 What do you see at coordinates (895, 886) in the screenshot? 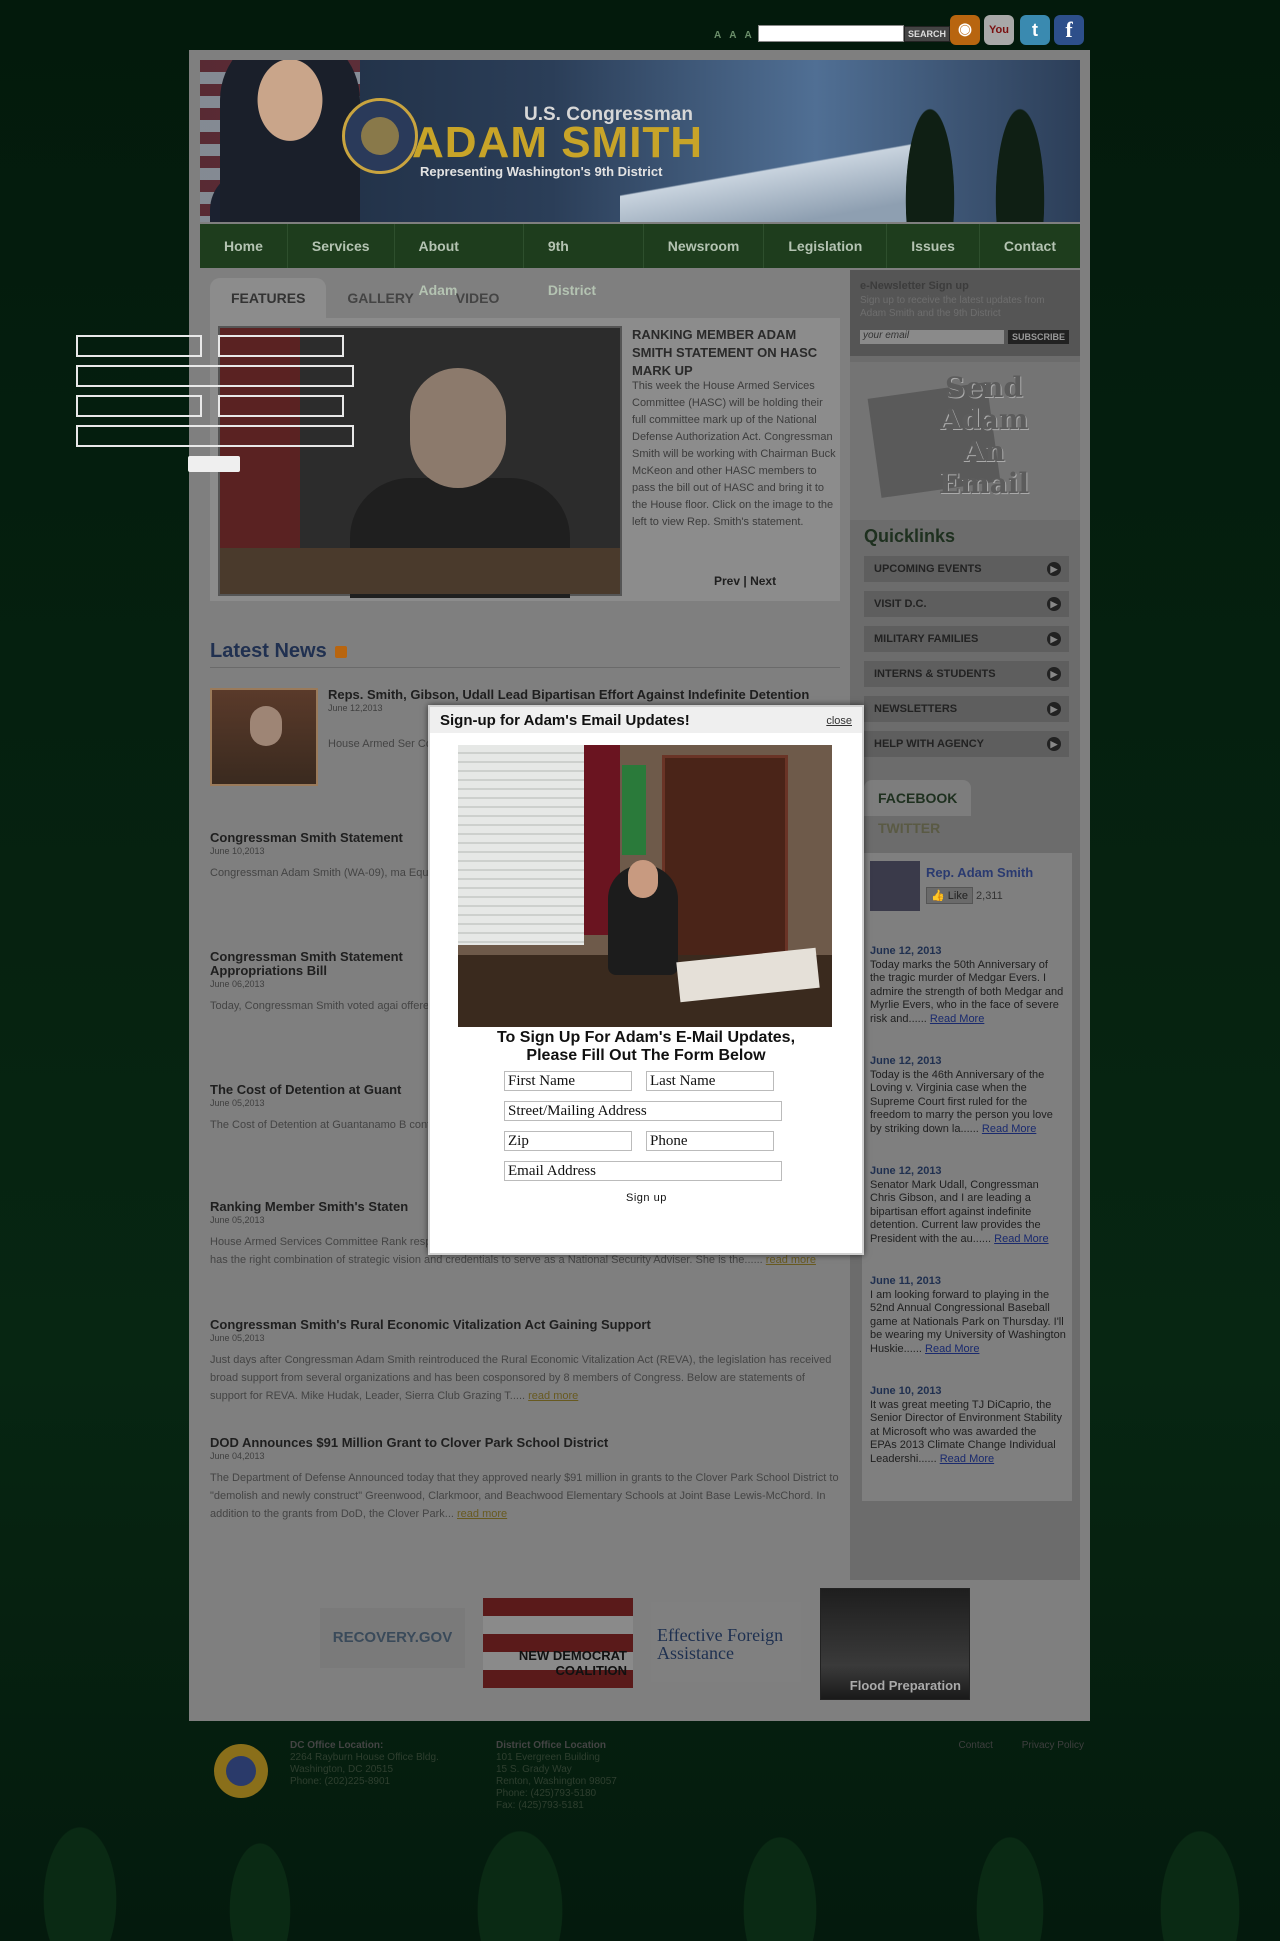
I see `avatar` at bounding box center [895, 886].